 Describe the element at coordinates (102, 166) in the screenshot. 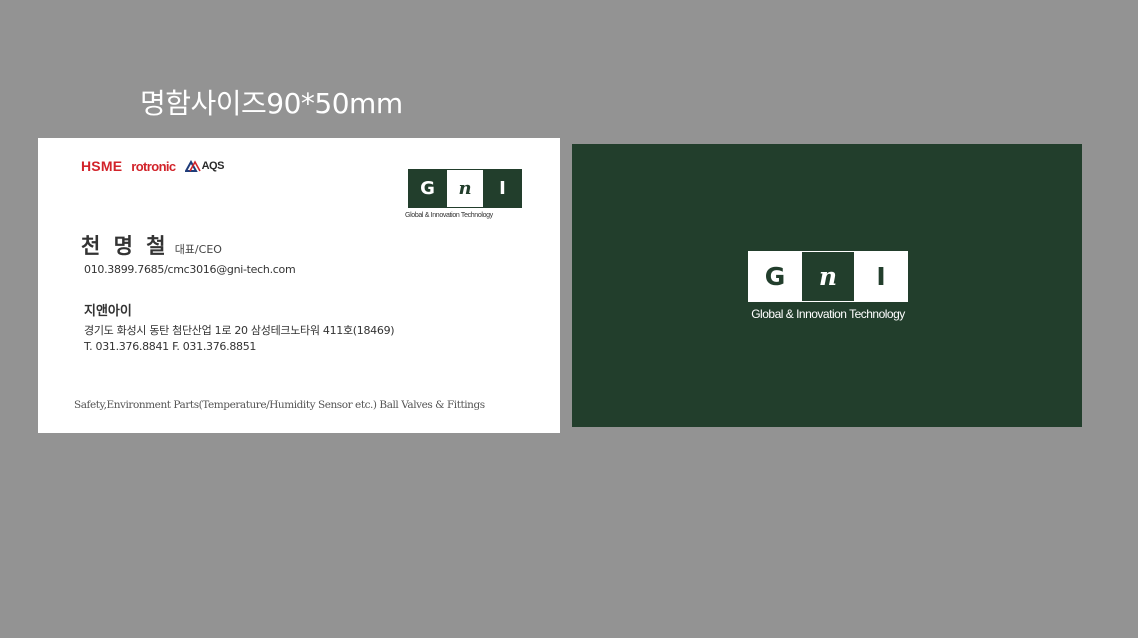

I see `hsme-logo: HSME` at that location.